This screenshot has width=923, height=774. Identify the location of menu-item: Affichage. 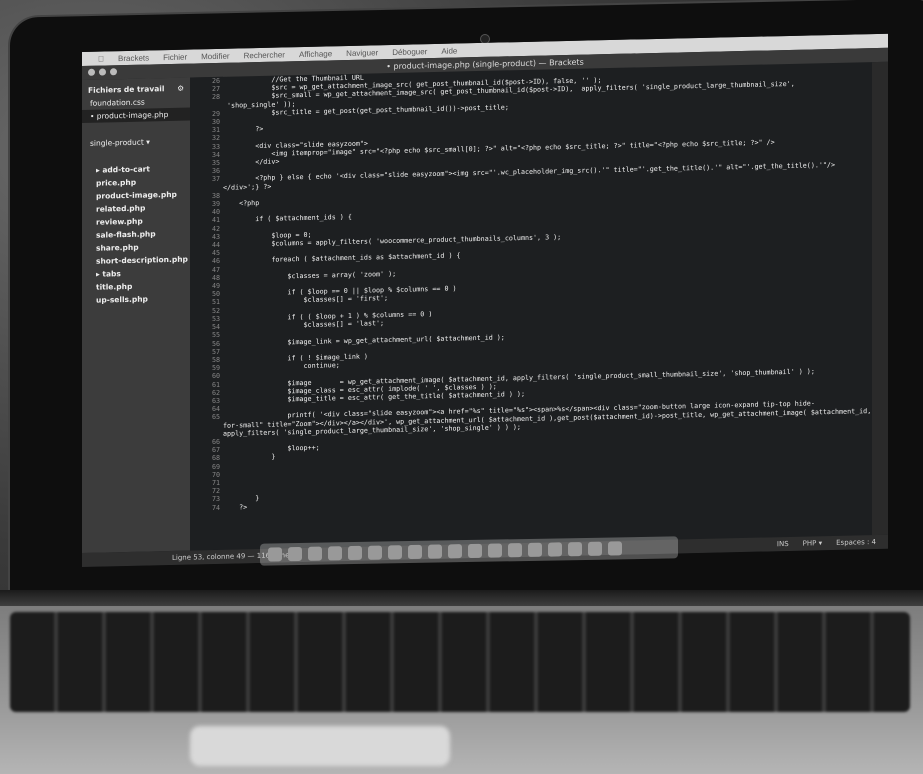
(315, 54).